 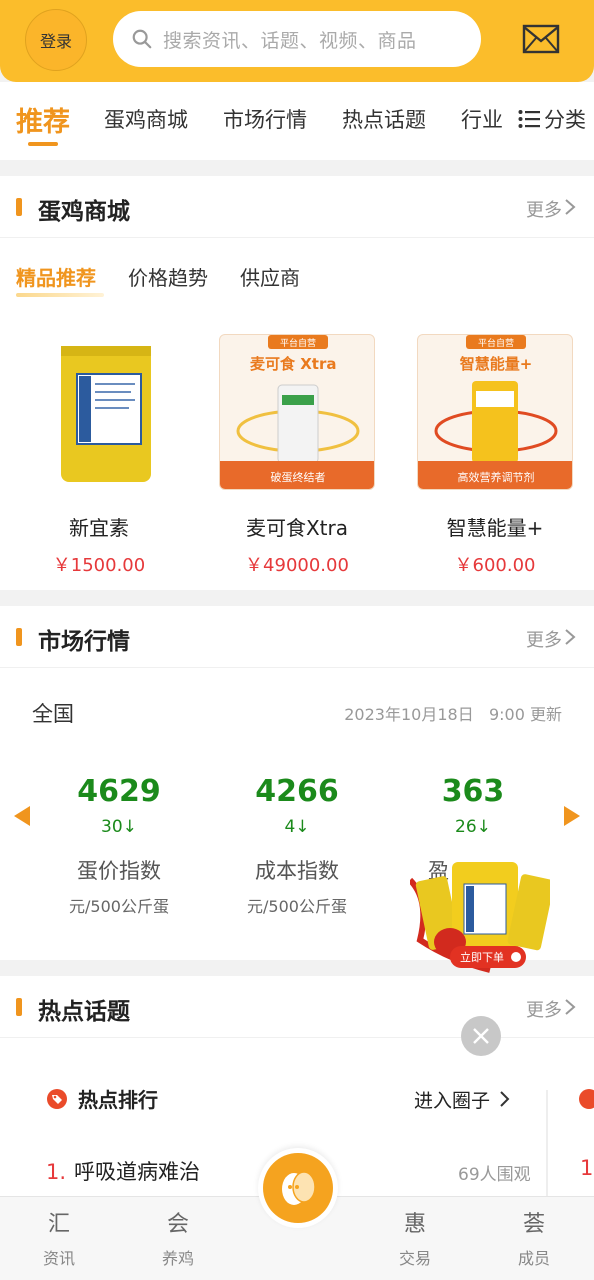 I want to click on nav-tab-hot: 热点话题, so click(x=384, y=119).